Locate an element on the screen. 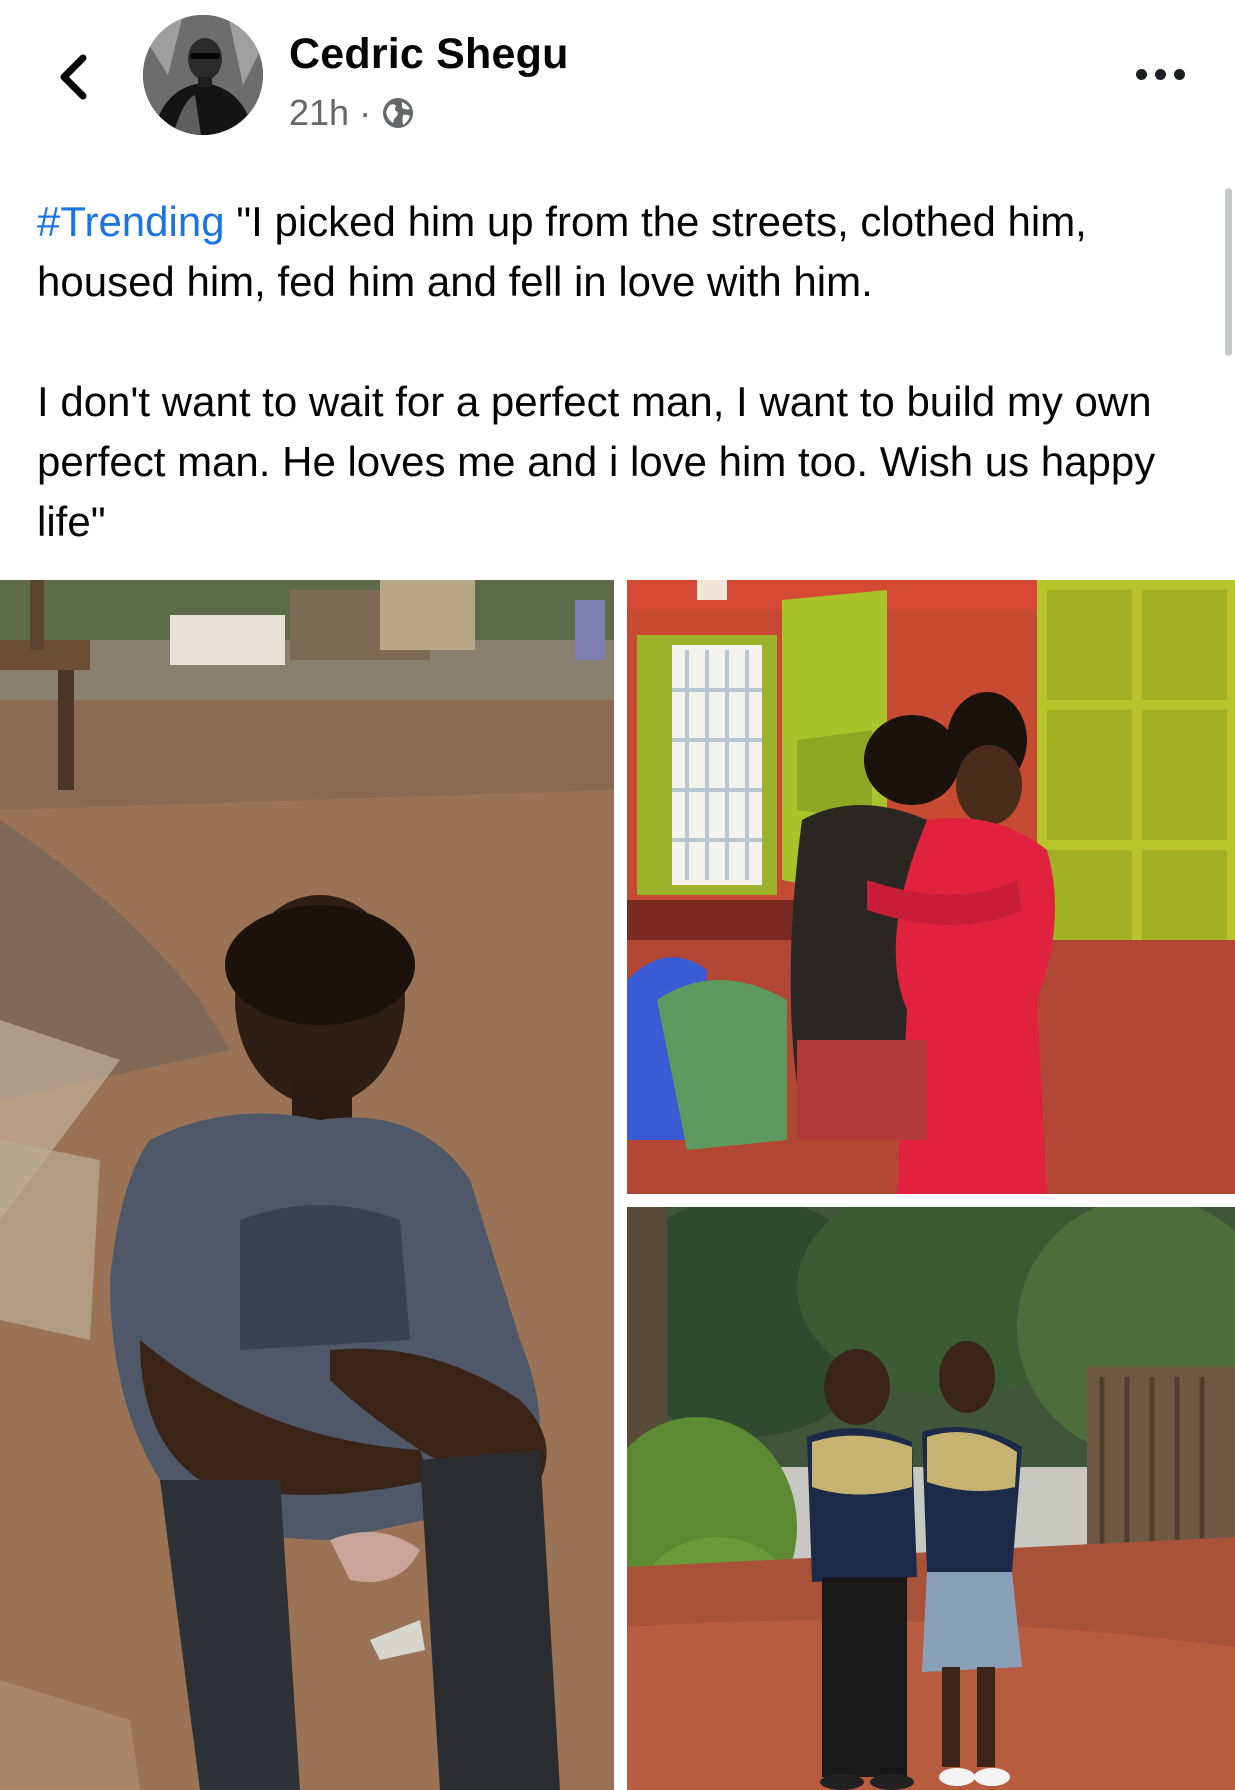 Image resolution: width=1235 pixels, height=1790 pixels. back-button is located at coordinates (72, 77).